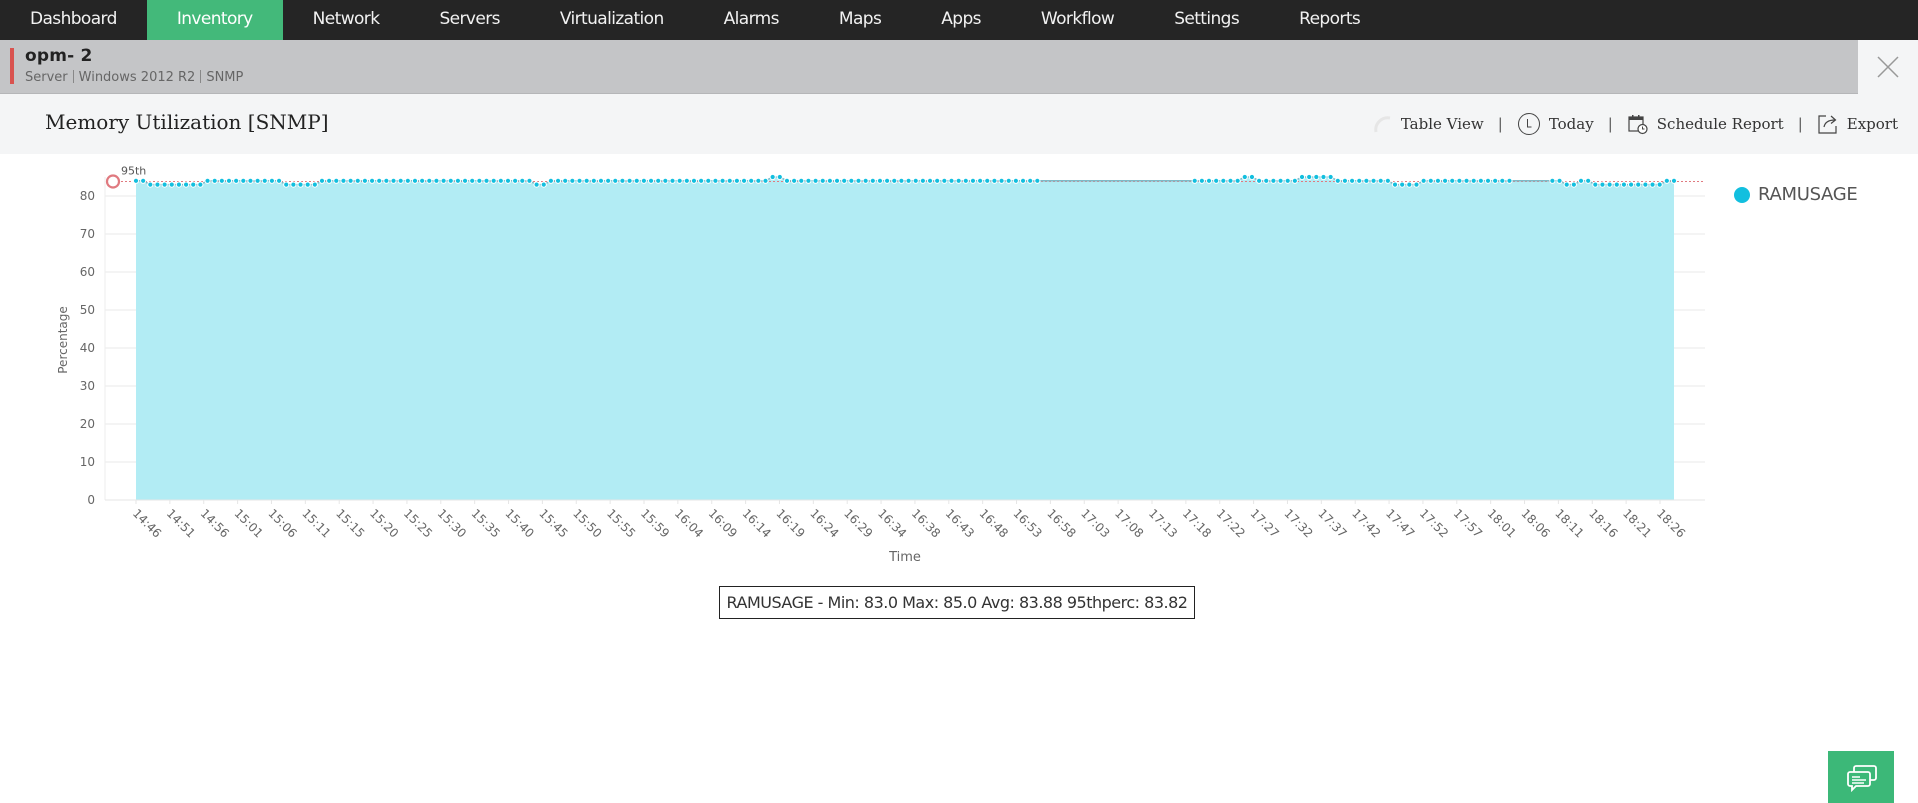 The height and width of the screenshot is (803, 1918). Describe the element at coordinates (612, 20) in the screenshot. I see `nav-item-virtualization: Virtualization` at that location.